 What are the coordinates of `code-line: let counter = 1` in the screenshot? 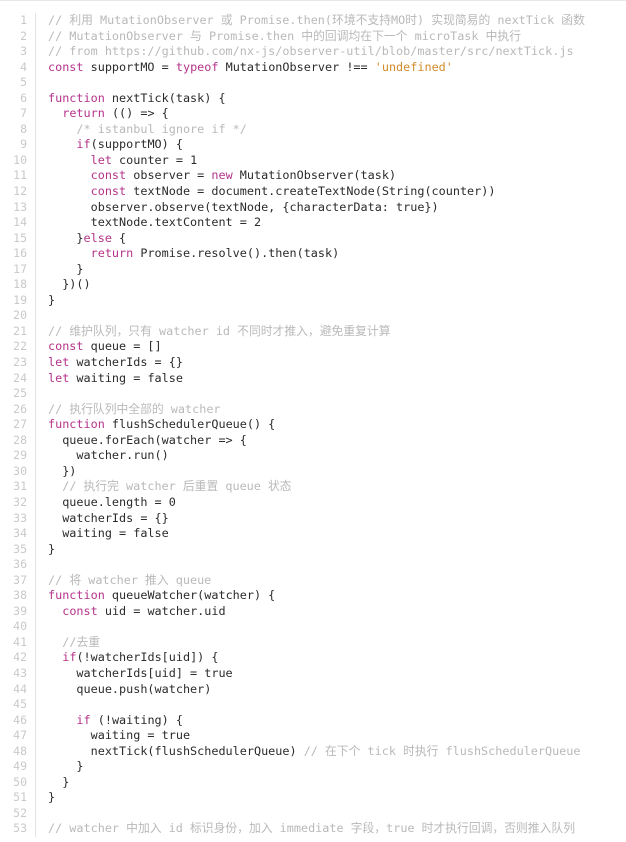 It's located at (337, 161).